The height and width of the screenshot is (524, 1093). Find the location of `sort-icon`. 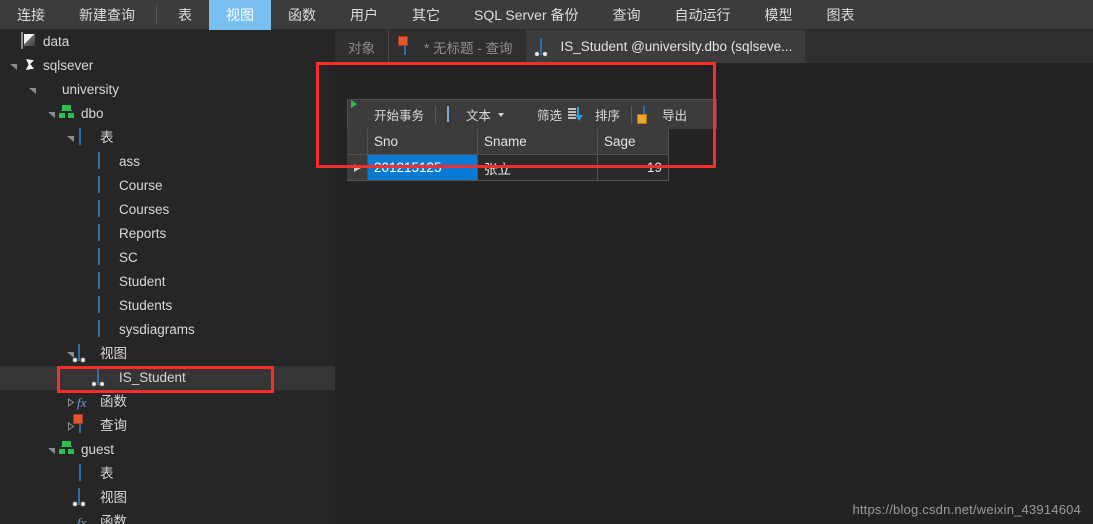

sort-icon is located at coordinates (579, 114).